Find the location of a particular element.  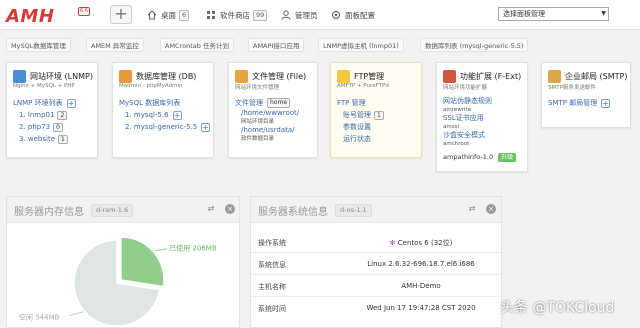

centos-icon: ✻ is located at coordinates (393, 243).